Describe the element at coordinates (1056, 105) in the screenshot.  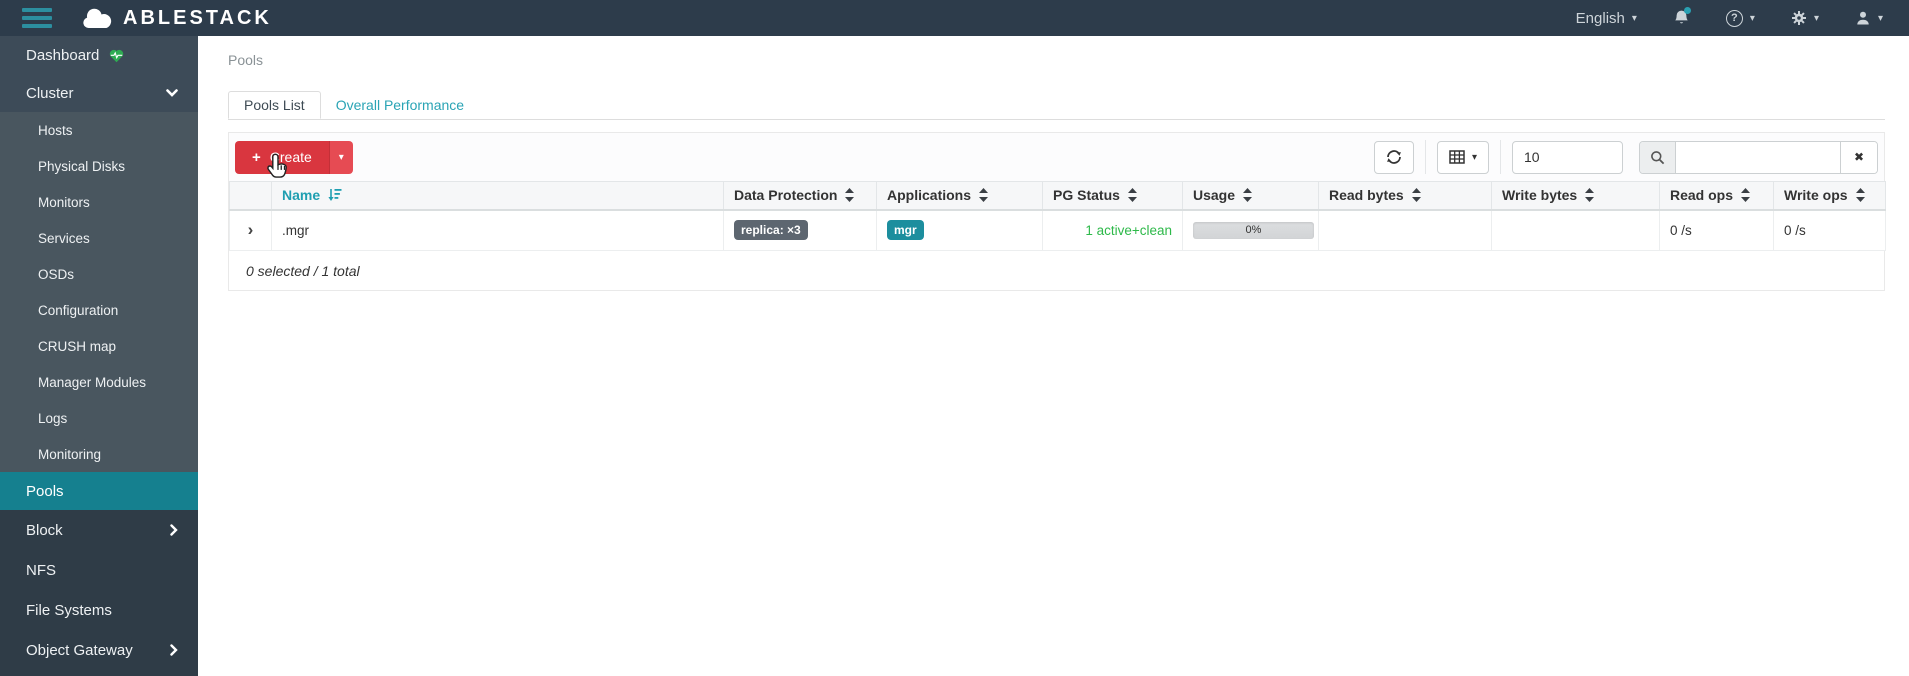
I see `tab-bar: Pools List Overall Performance` at that location.